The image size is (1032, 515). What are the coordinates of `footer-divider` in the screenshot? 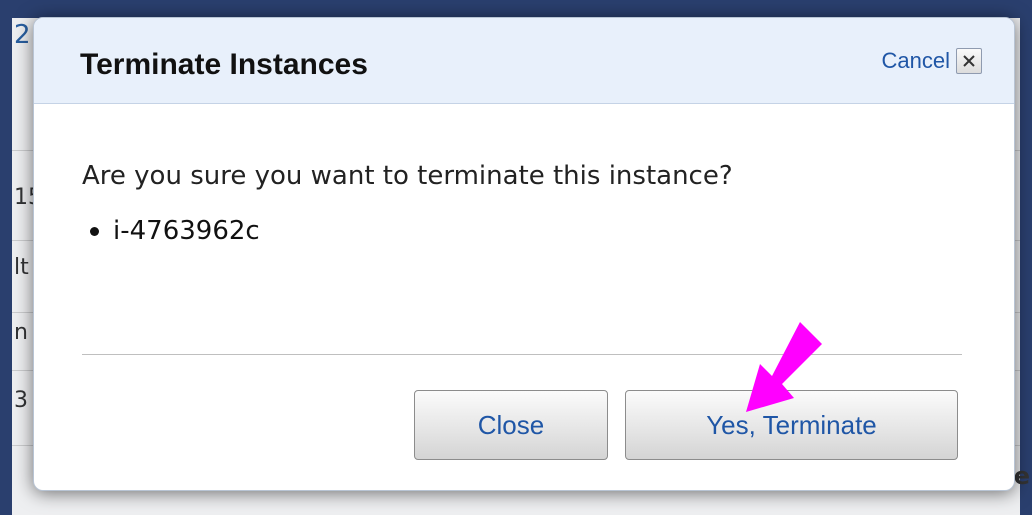 It's located at (522, 354).